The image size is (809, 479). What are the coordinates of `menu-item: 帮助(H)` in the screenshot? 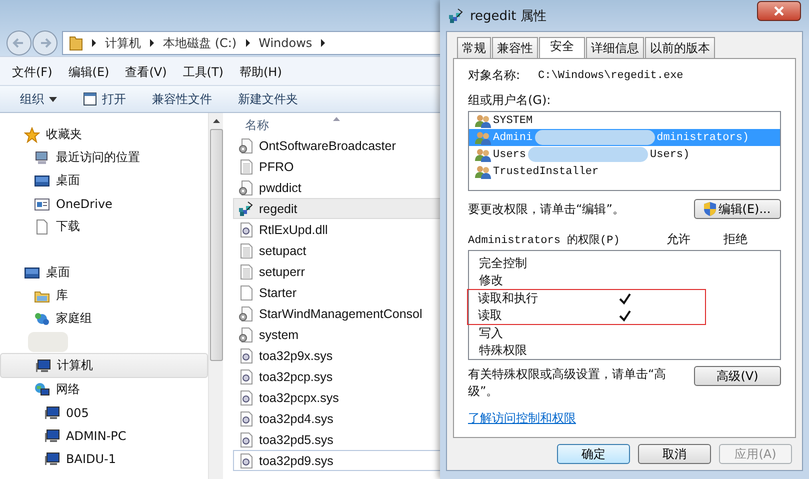 It's located at (261, 72).